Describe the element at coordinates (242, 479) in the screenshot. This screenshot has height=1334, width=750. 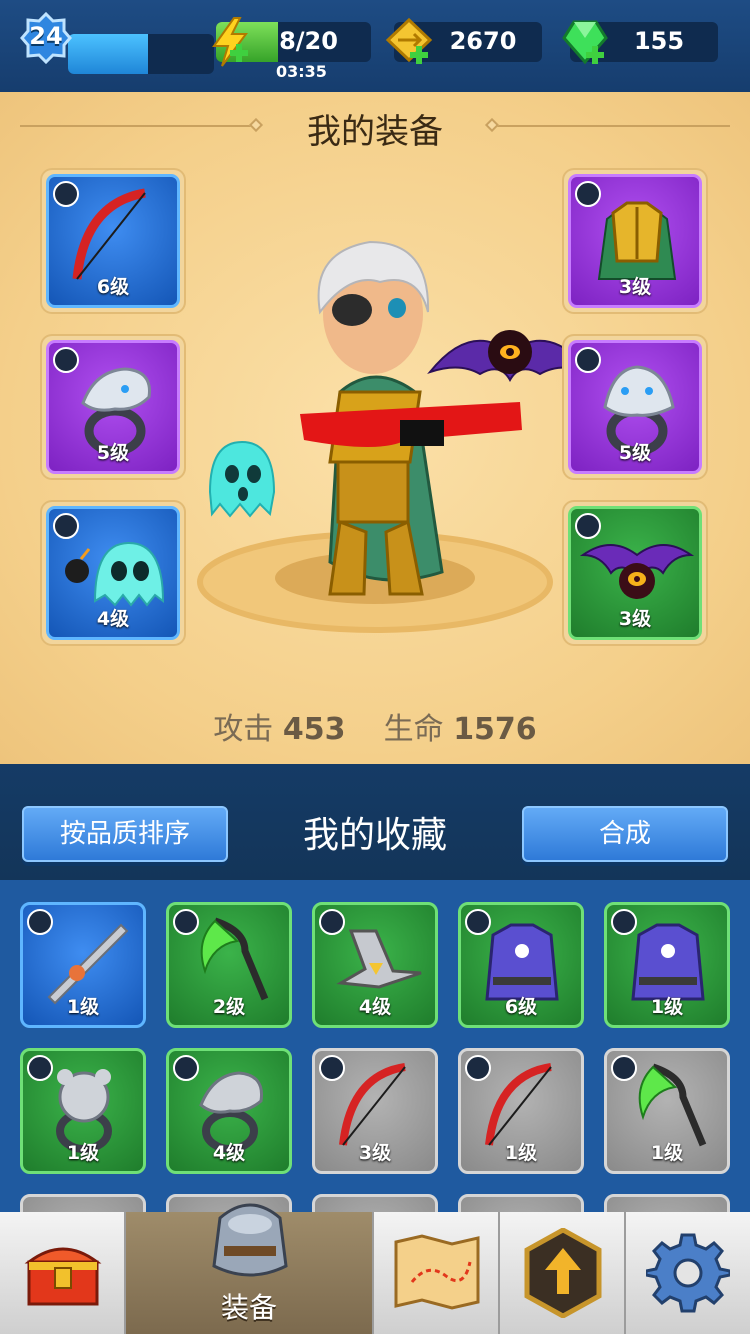
I see `ghost-pet-figure` at that location.